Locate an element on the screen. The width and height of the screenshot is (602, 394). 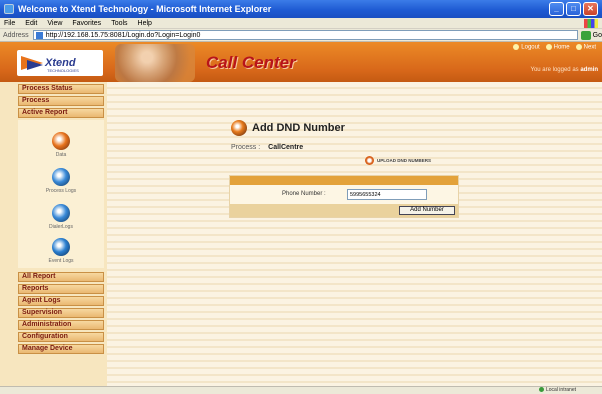
ie-icon is located at coordinates (9, 9).